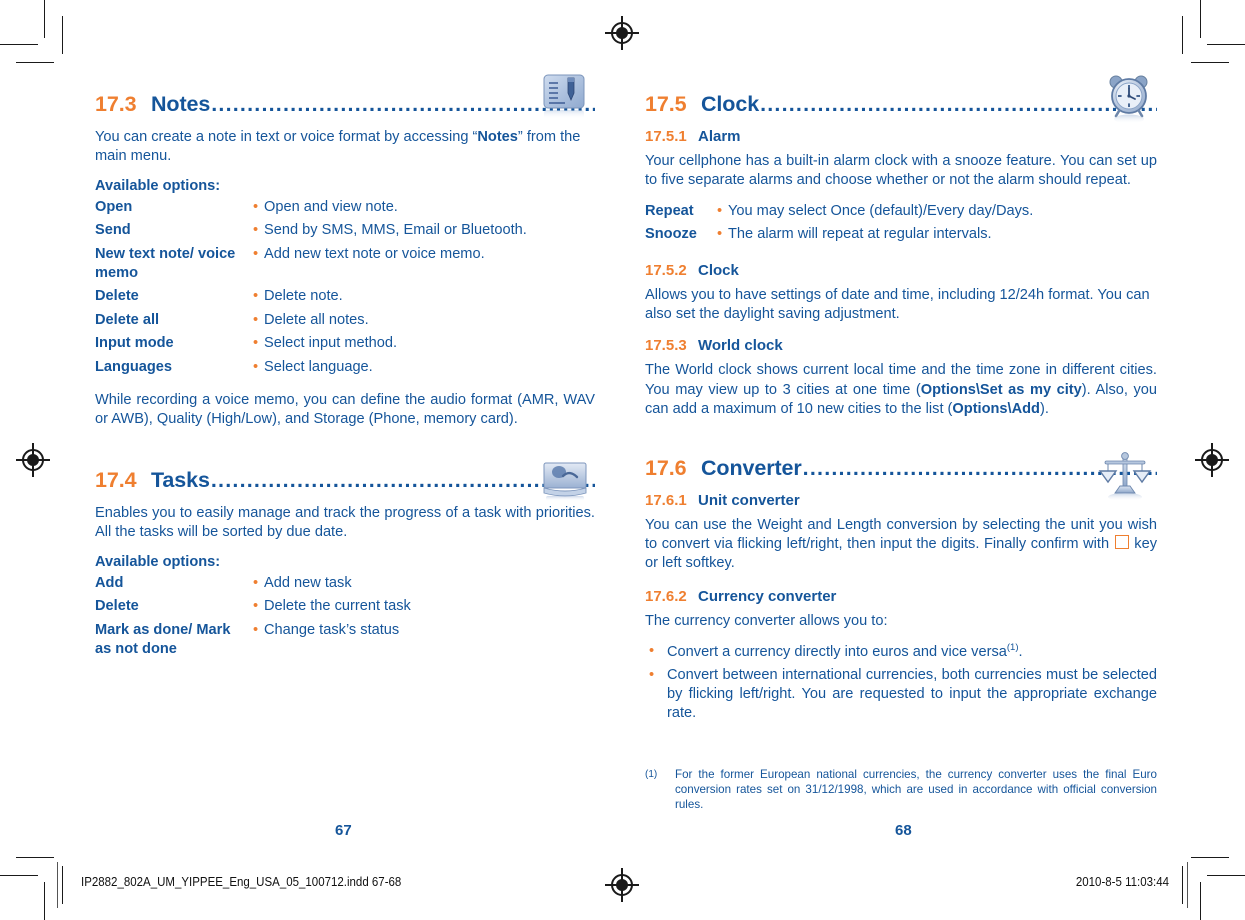 The image size is (1245, 920). I want to click on tasks-option-key: Add, so click(109, 582).